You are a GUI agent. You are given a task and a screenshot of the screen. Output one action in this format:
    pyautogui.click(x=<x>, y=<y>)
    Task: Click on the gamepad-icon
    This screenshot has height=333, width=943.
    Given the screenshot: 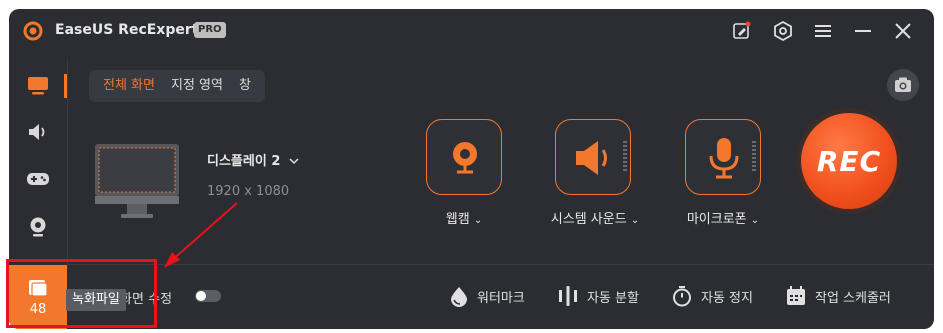 What is the action you would take?
    pyautogui.click(x=38, y=179)
    